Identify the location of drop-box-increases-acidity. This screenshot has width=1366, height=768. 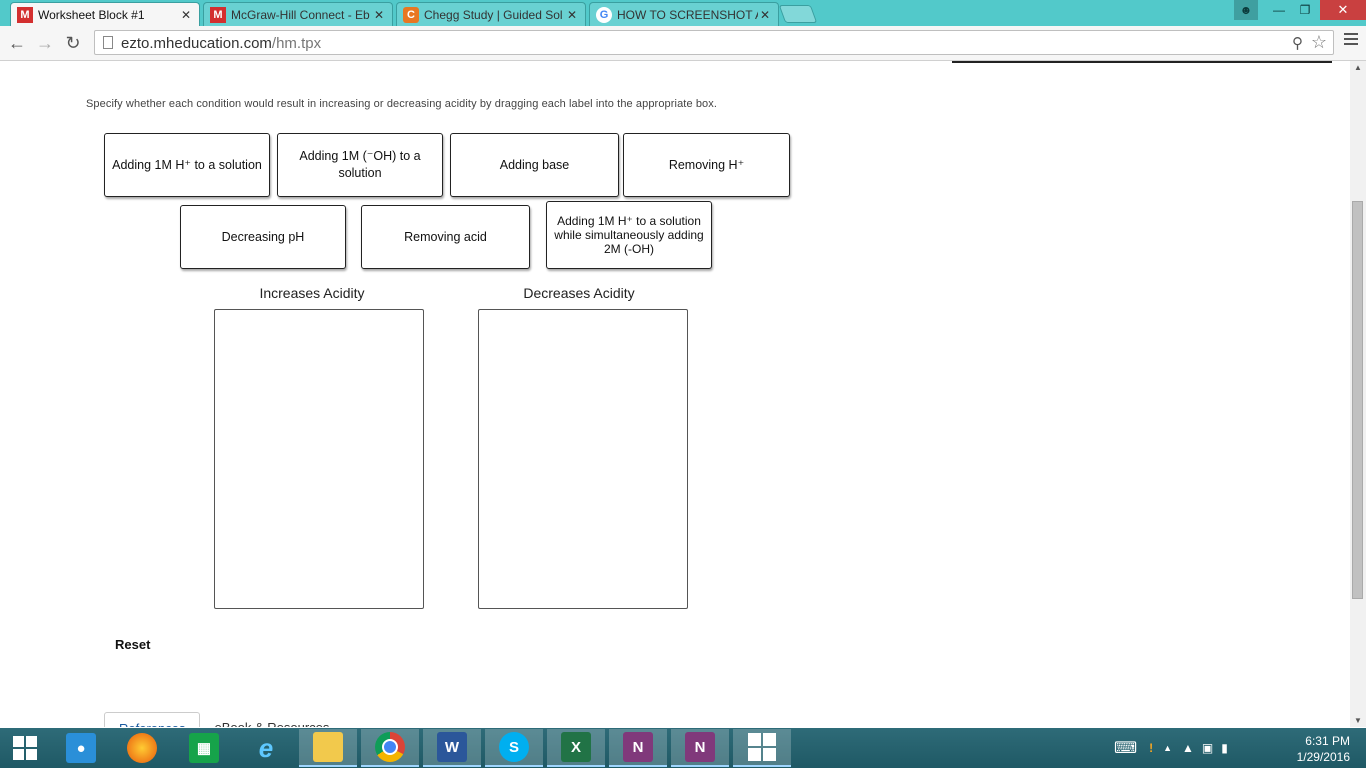
(319, 459).